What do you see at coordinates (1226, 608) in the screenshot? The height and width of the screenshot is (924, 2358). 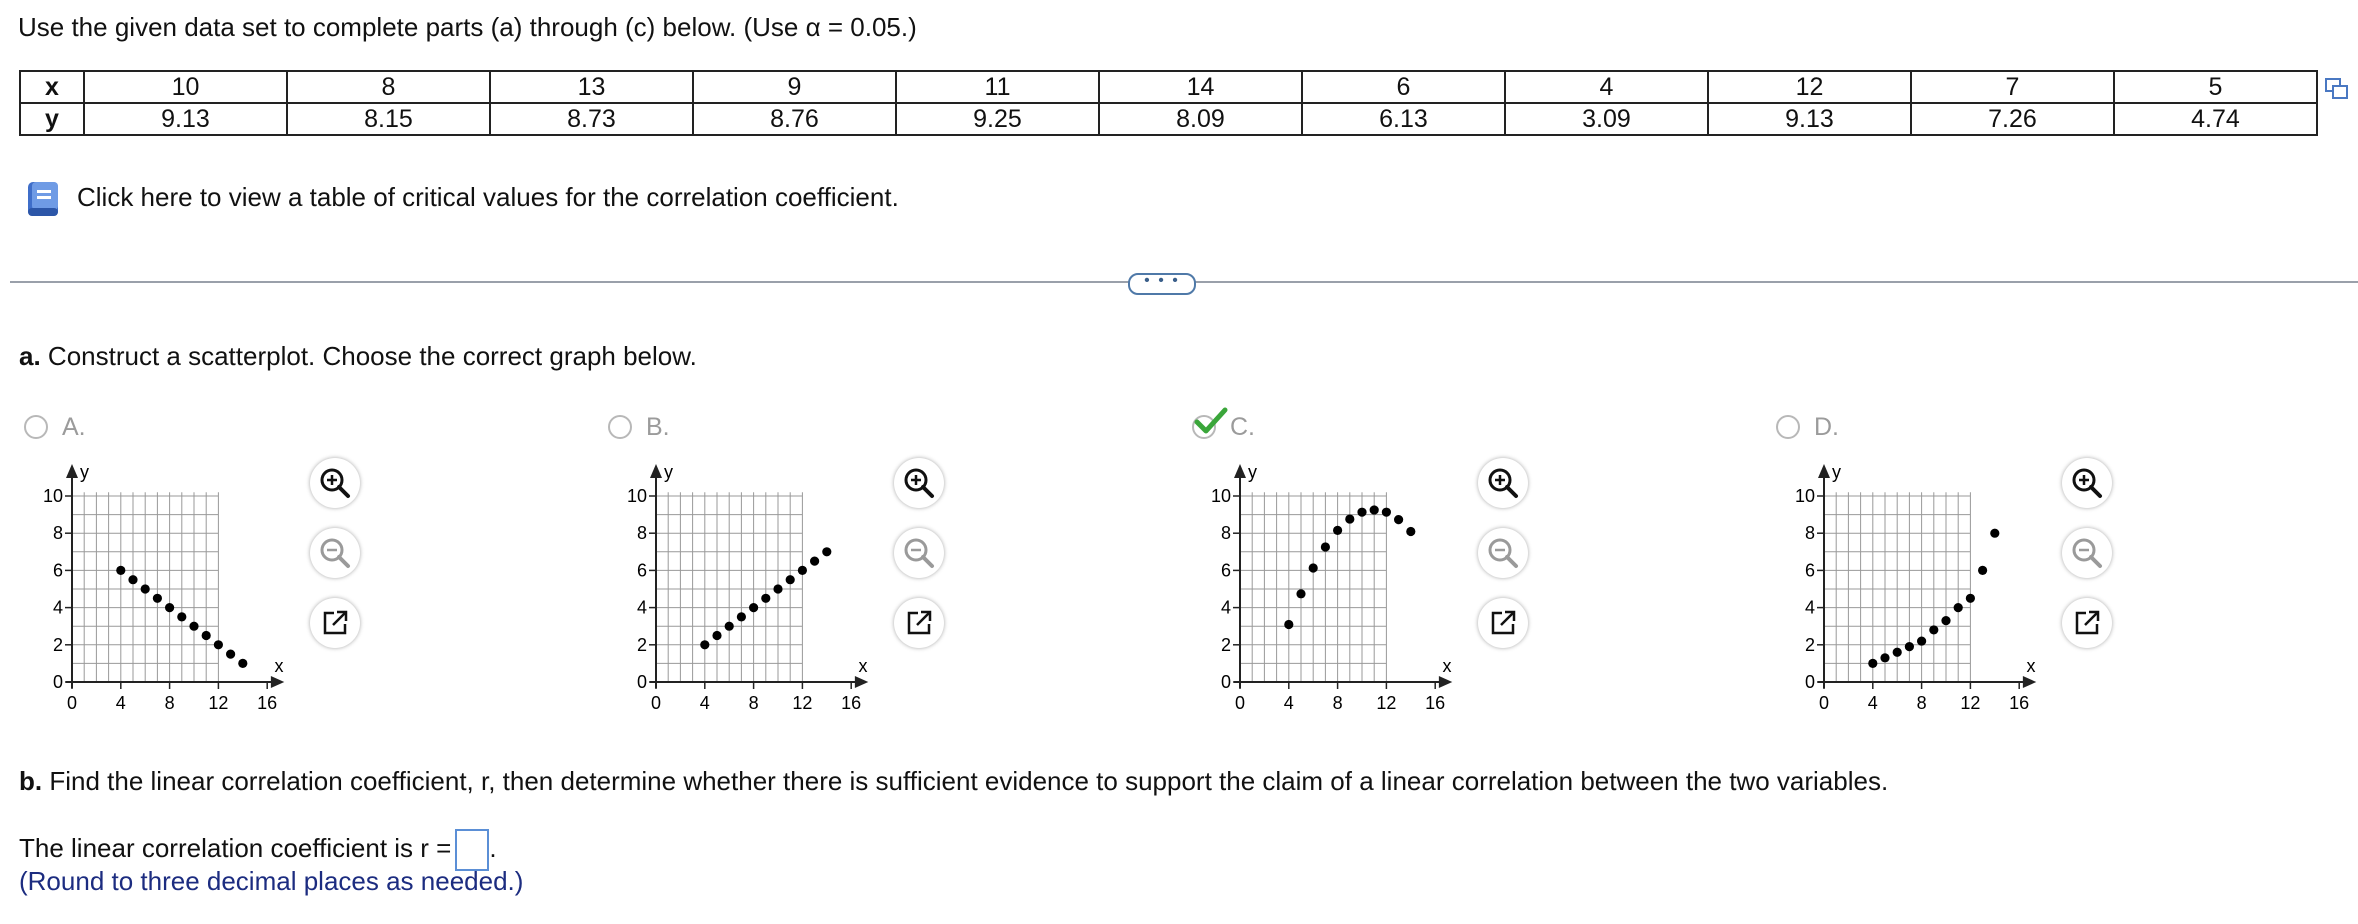 I see `y-tick-label: 4` at bounding box center [1226, 608].